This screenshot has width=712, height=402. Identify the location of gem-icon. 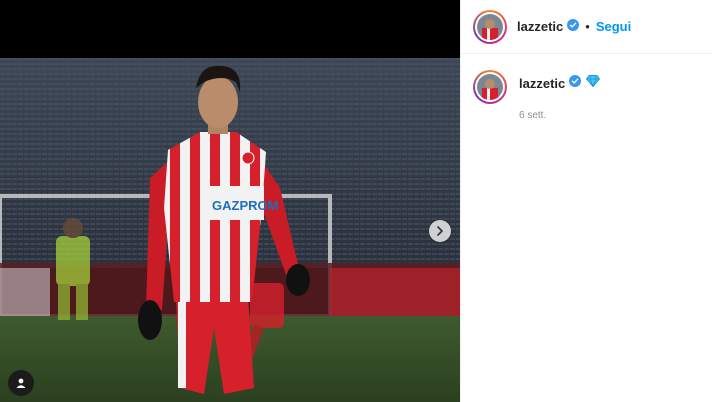
(593, 83).